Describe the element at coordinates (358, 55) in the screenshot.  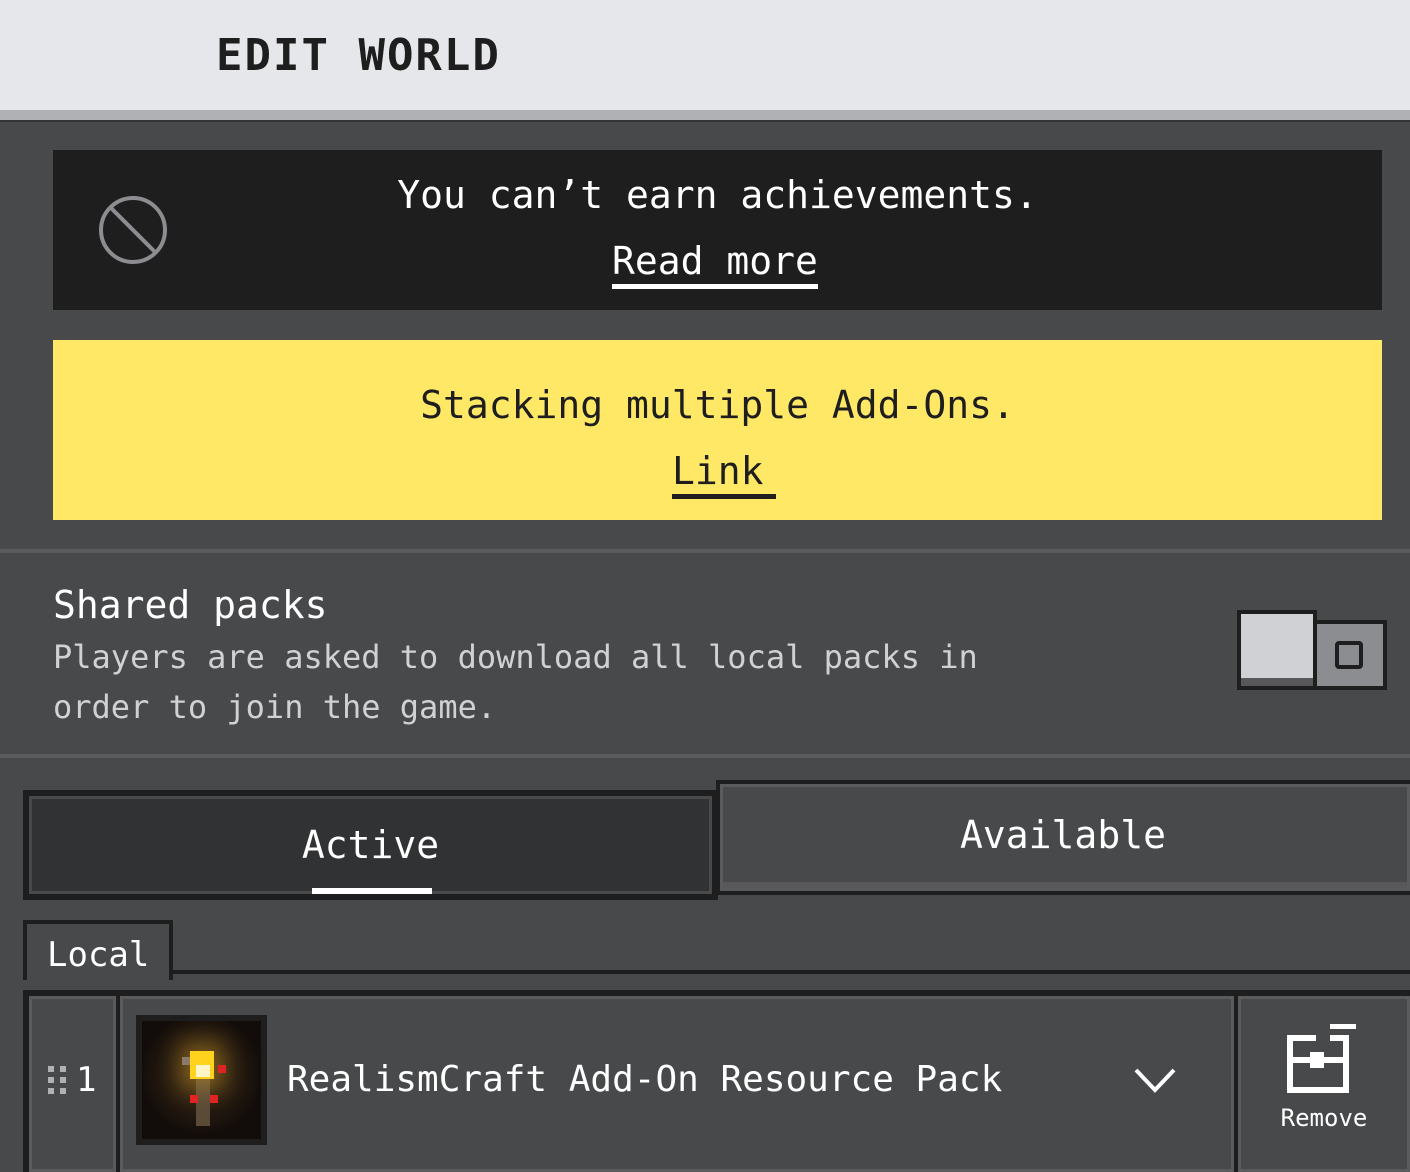
I see `page-title: EDIT WORLD` at that location.